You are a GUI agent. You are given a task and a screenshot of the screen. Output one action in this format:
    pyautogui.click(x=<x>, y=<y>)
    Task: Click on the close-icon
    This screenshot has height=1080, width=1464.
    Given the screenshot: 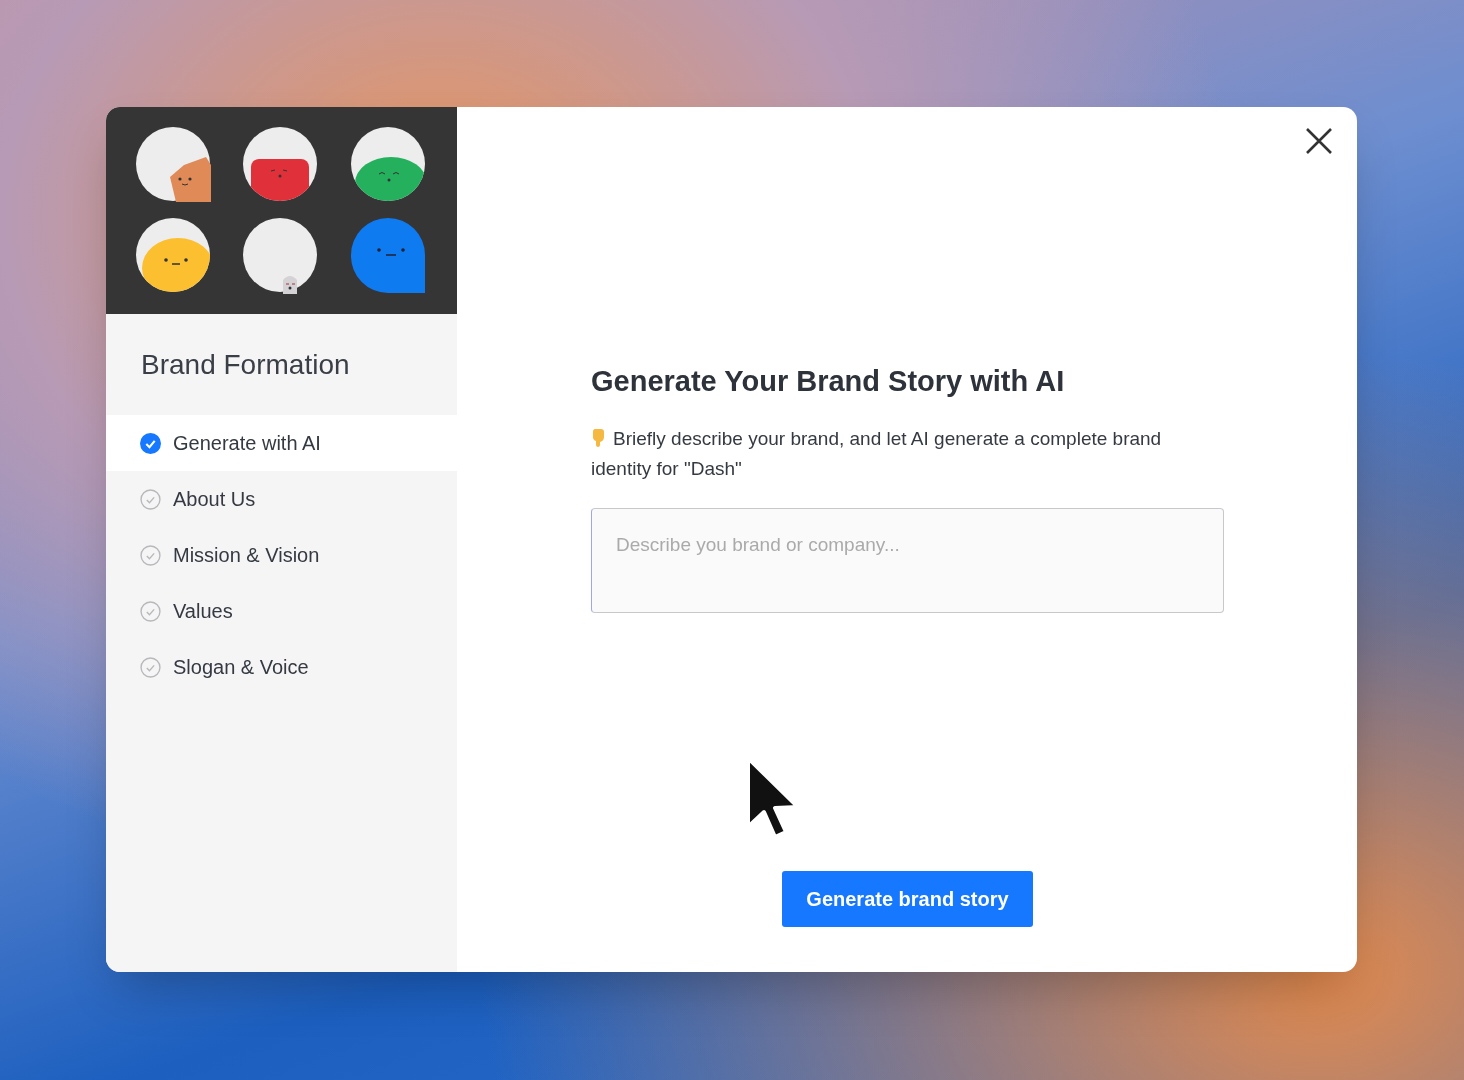 What is the action you would take?
    pyautogui.click(x=1319, y=141)
    